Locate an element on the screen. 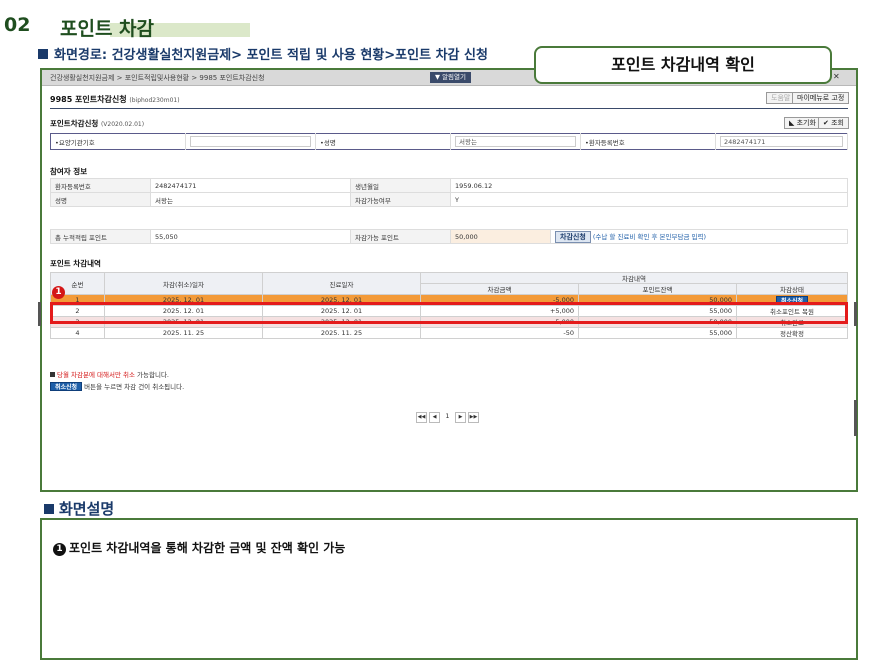 This screenshot has height=669, width=889. participant-label: 차감가능여부 is located at coordinates (400, 199).